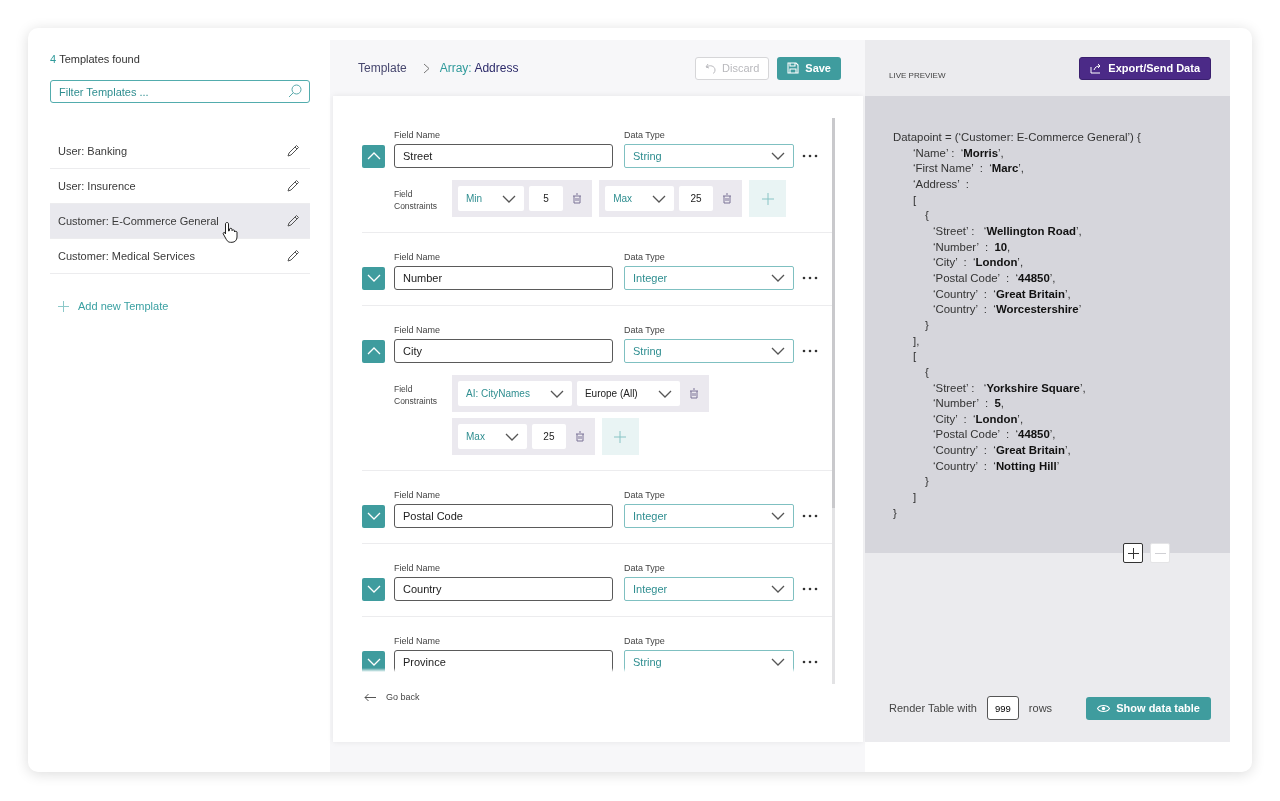 This screenshot has height=801, width=1280. What do you see at coordinates (370, 697) in the screenshot?
I see `arrow-left-icon` at bounding box center [370, 697].